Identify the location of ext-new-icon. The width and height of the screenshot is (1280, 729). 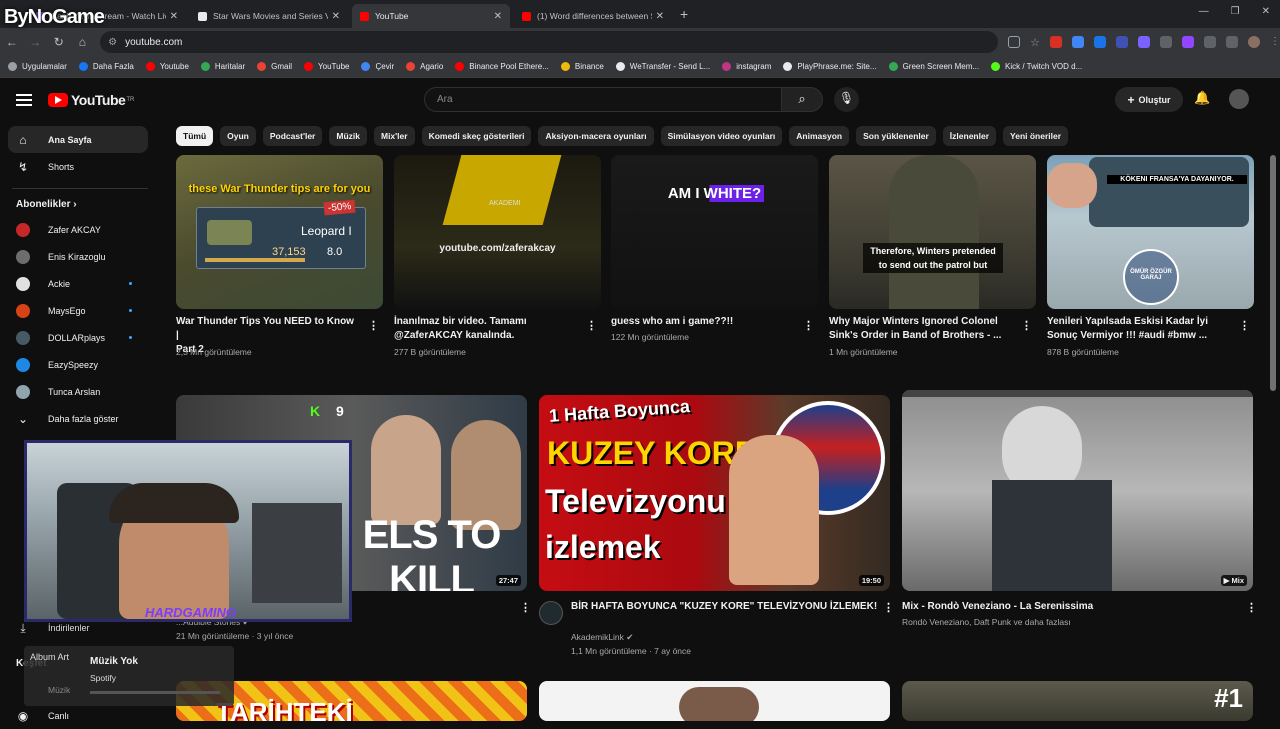
(1056, 42).